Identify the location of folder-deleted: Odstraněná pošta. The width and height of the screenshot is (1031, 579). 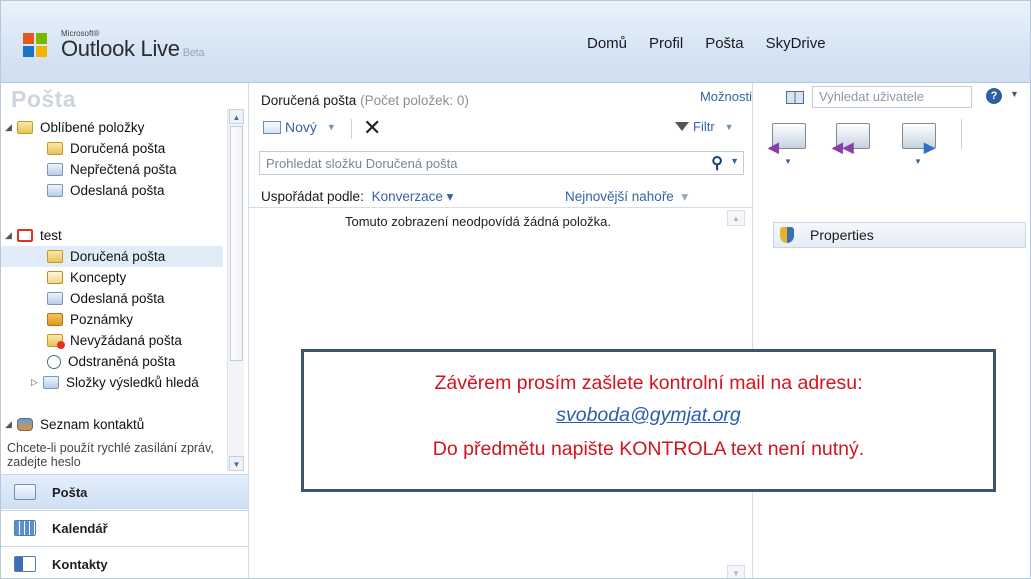
(111, 361).